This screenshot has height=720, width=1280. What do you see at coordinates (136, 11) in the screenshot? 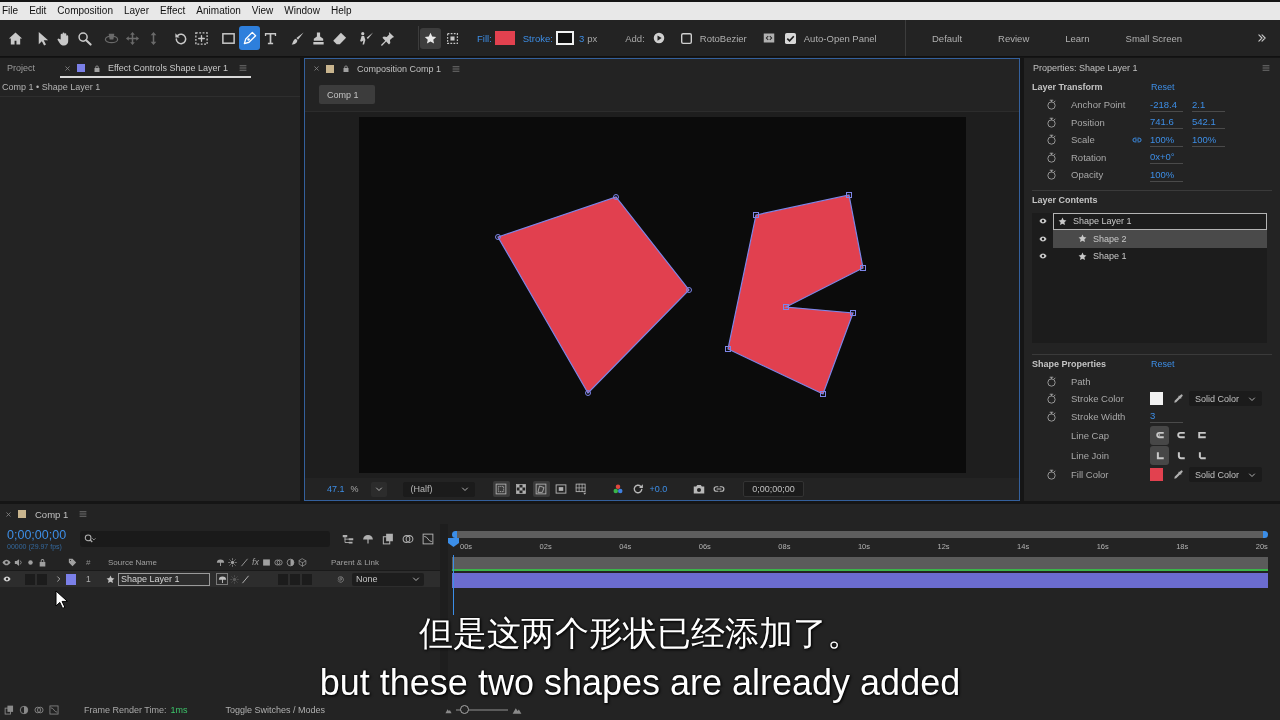
I see `menu-item: Layer` at bounding box center [136, 11].